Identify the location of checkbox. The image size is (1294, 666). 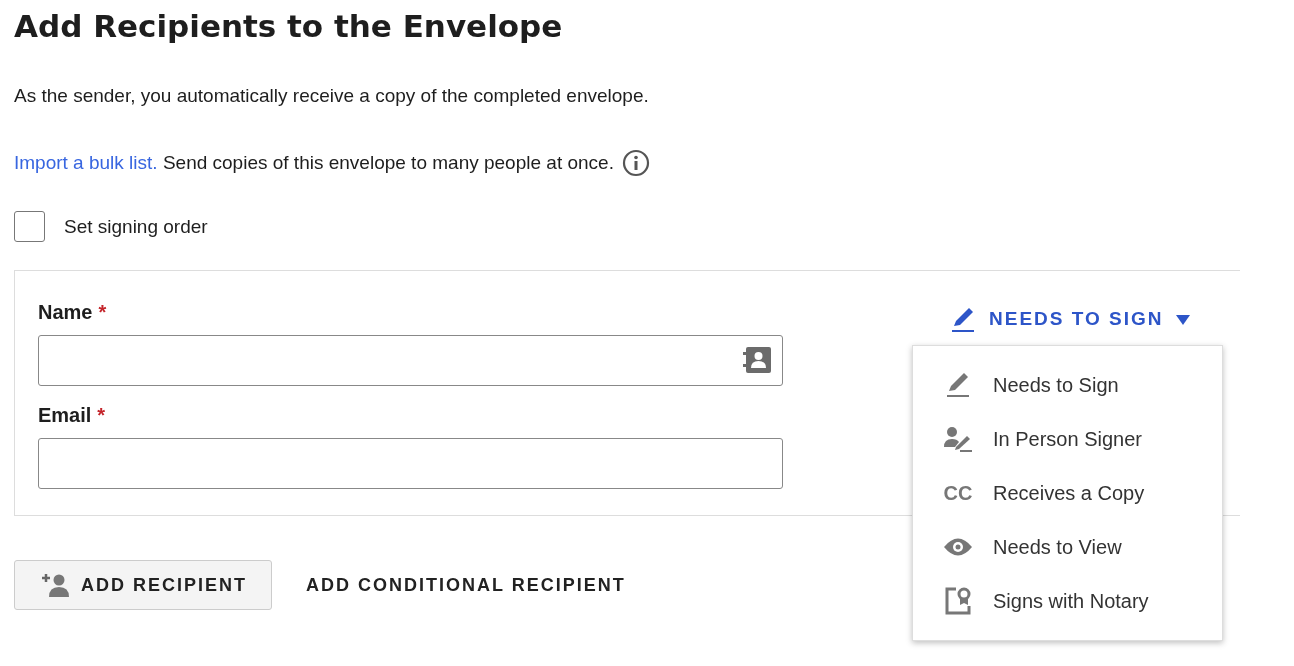
(29, 227).